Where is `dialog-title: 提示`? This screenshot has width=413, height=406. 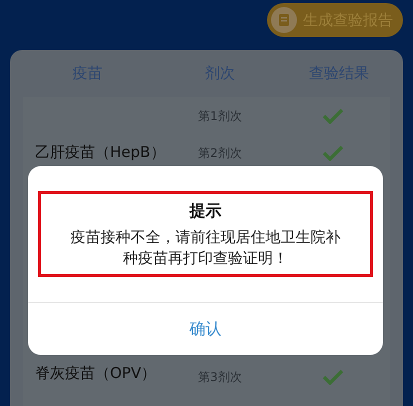 dialog-title: 提示 is located at coordinates (206, 211).